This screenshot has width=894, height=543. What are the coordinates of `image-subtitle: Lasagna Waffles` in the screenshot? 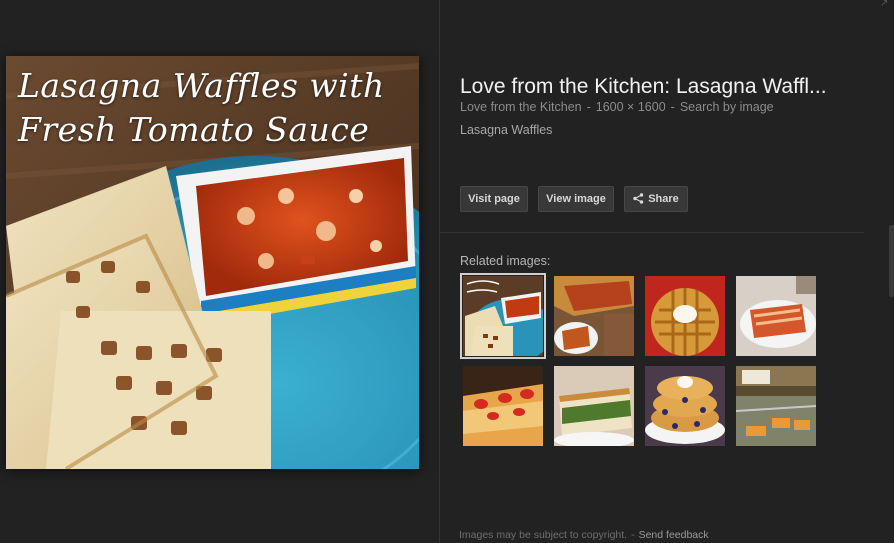 It's located at (506, 130).